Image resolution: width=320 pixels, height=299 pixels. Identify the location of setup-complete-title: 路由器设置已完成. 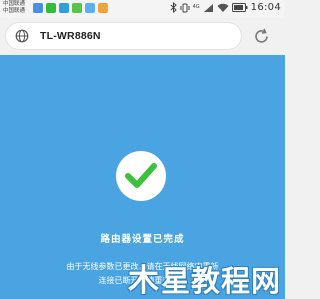
(142, 239).